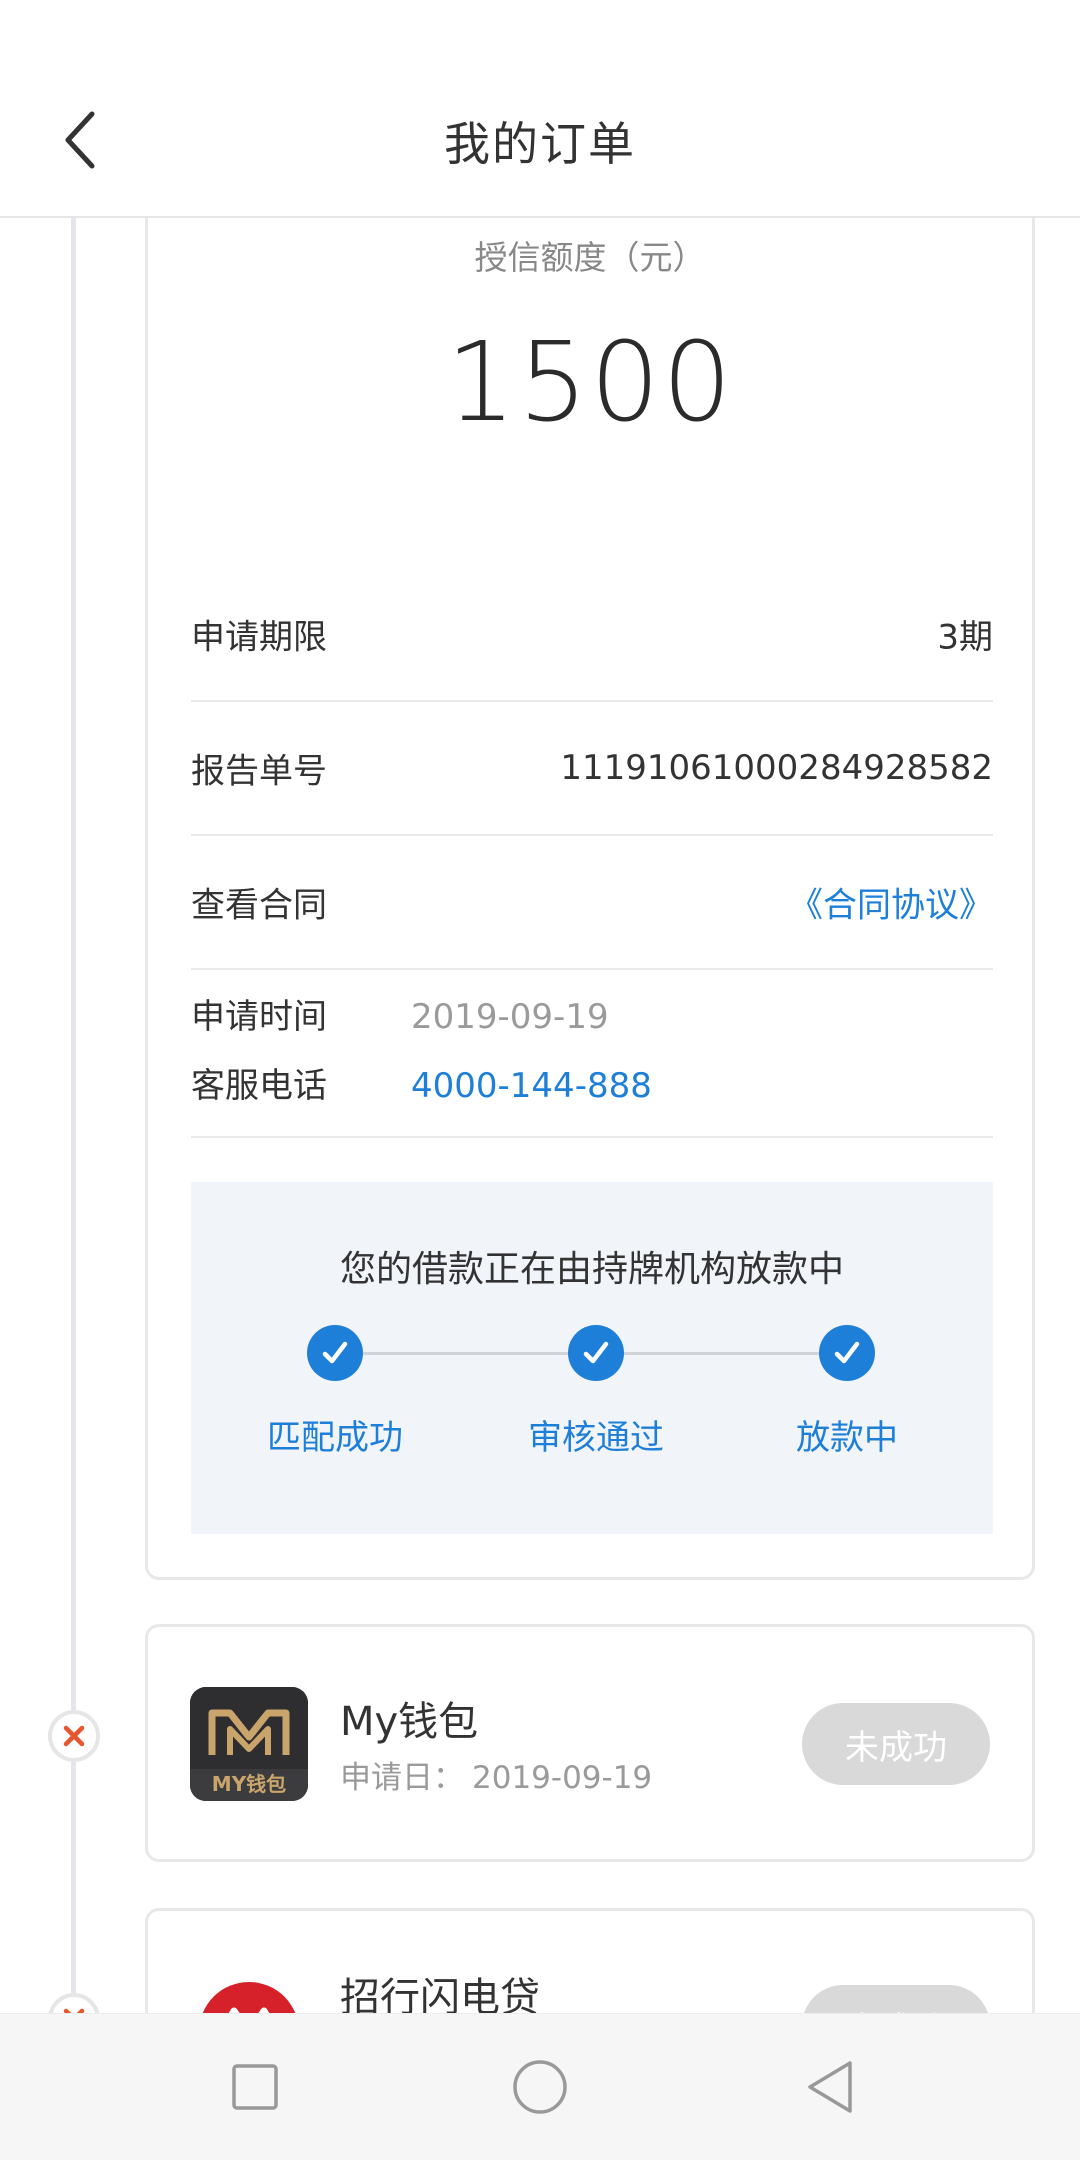 The height and width of the screenshot is (2160, 1080). I want to click on view-contract-row: 查看合同 《合同协议》, so click(592, 903).